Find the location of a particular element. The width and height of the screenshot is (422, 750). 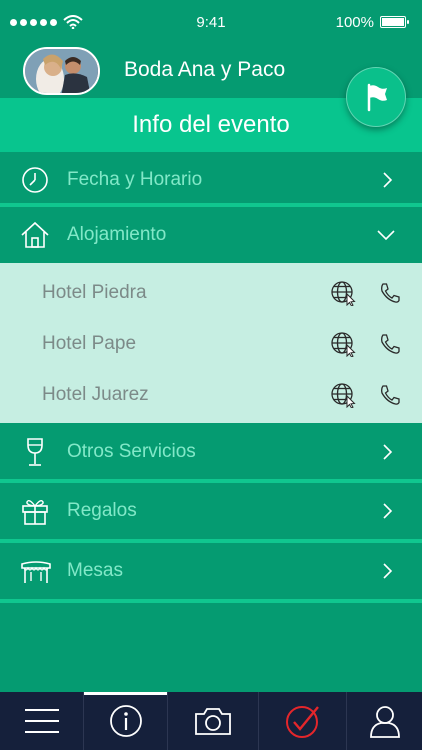

tab-confirm is located at coordinates (303, 721).